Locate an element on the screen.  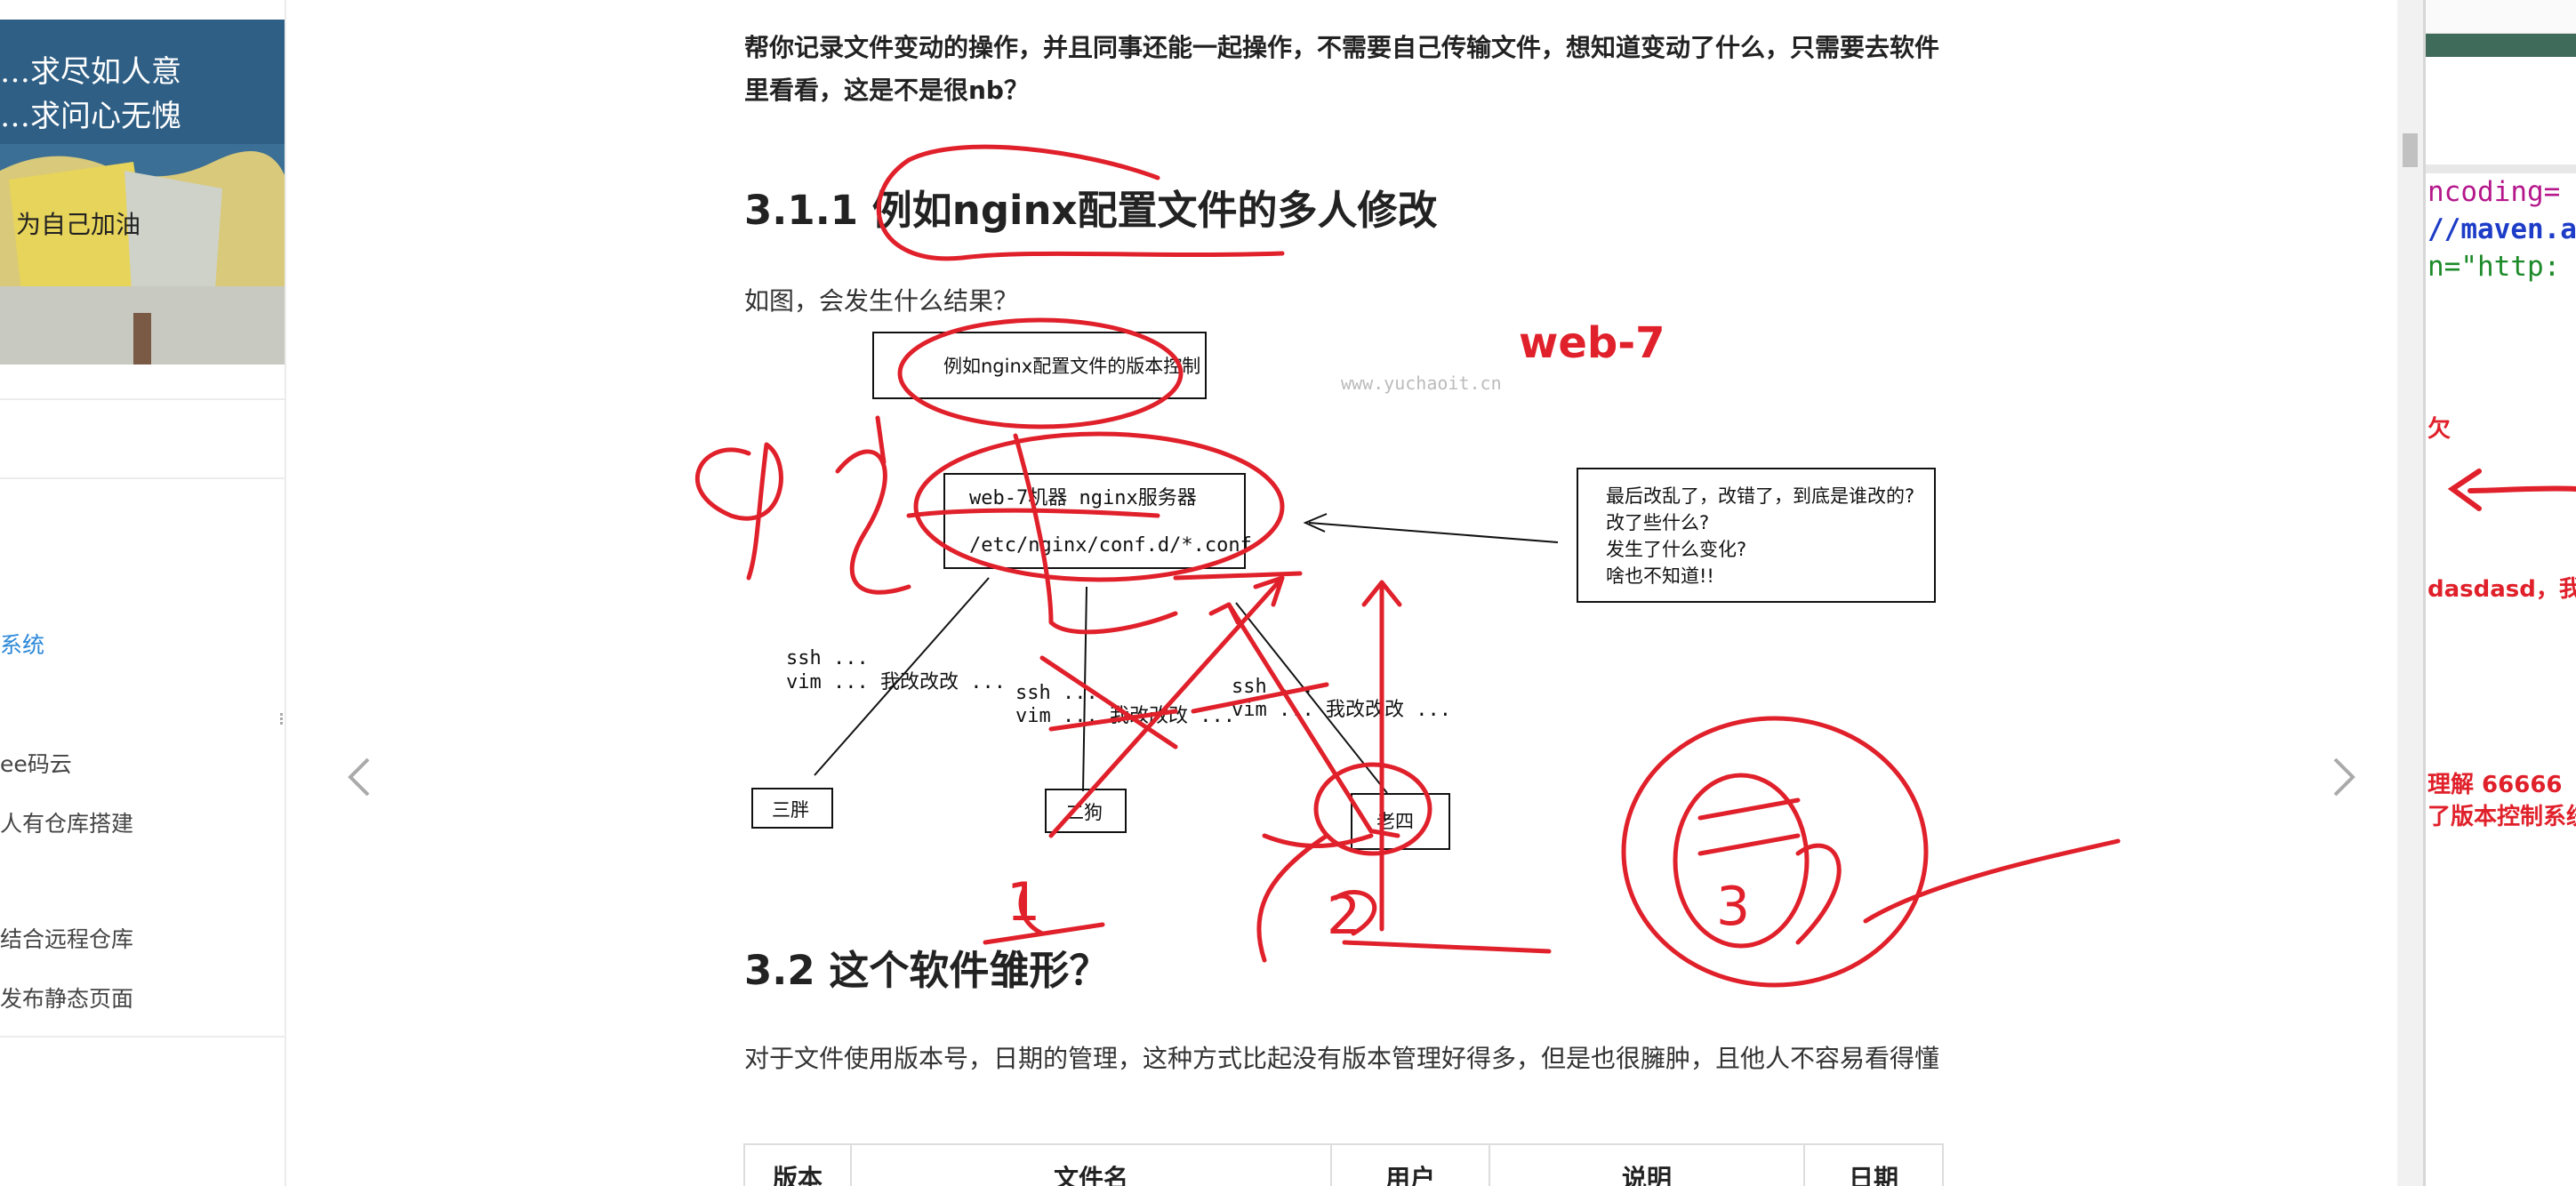
server-box is located at coordinates (1094, 521).